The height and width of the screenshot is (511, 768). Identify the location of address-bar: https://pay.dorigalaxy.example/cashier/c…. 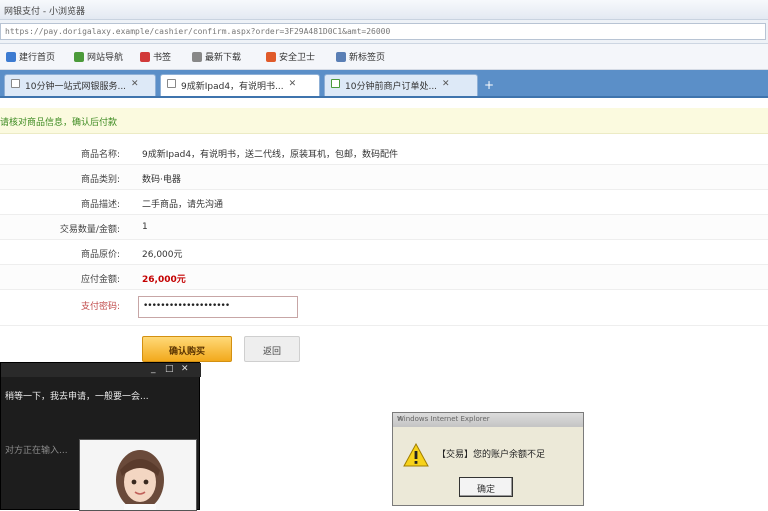
(384, 32).